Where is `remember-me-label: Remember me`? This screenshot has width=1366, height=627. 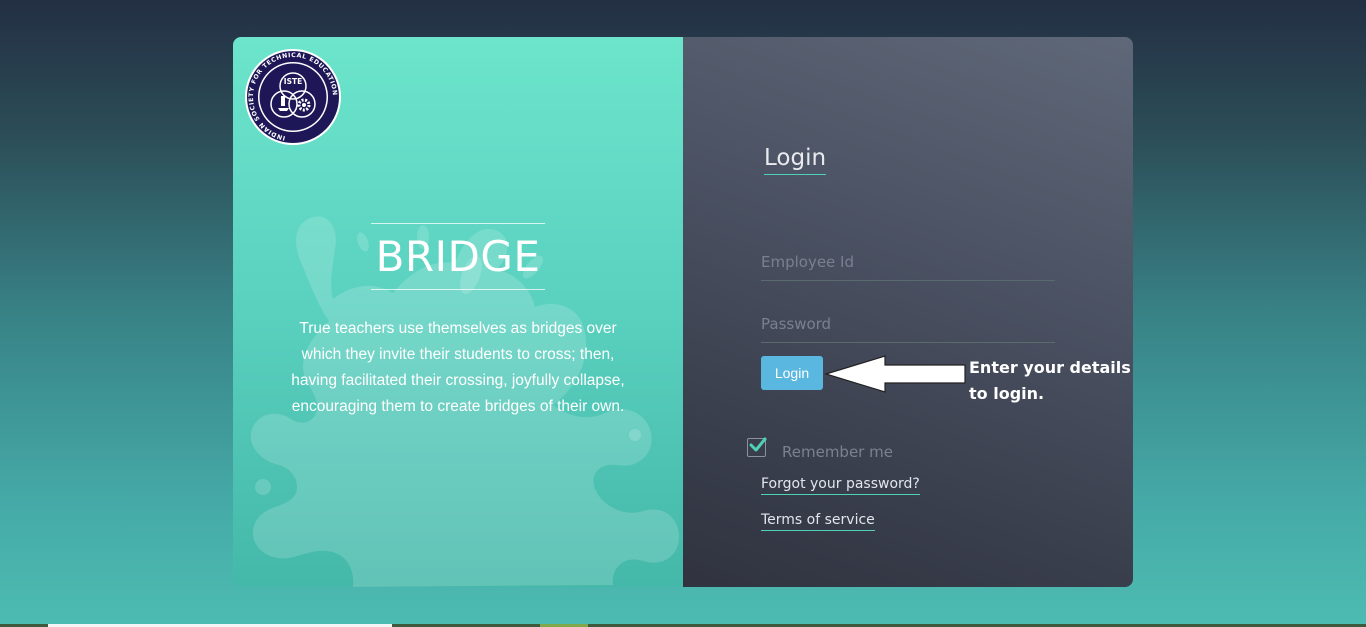 remember-me-label: Remember me is located at coordinates (837, 452).